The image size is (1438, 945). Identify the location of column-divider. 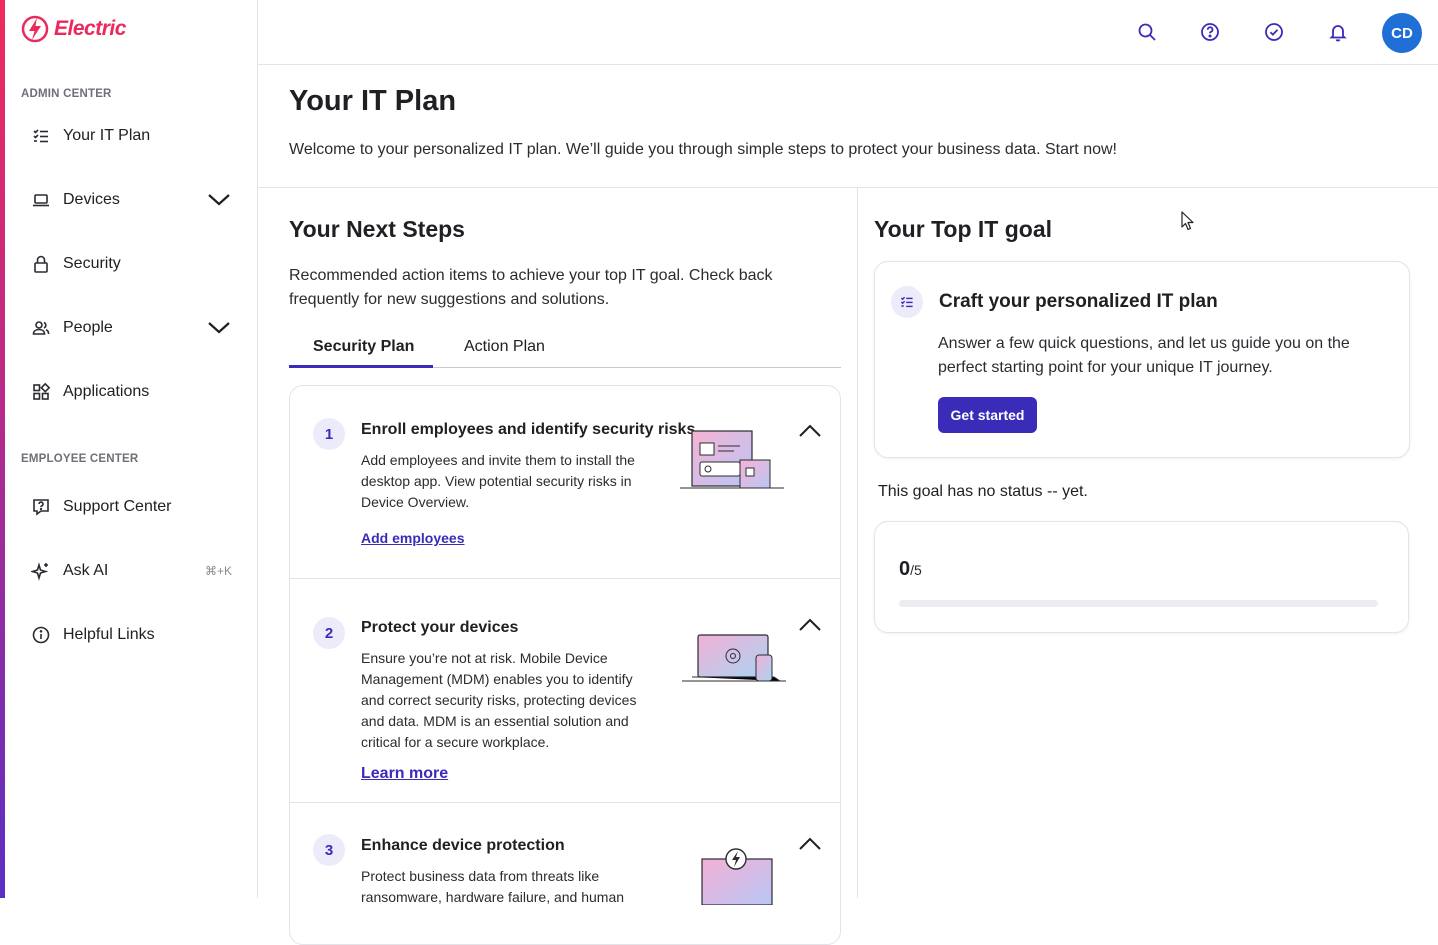
(857, 543).